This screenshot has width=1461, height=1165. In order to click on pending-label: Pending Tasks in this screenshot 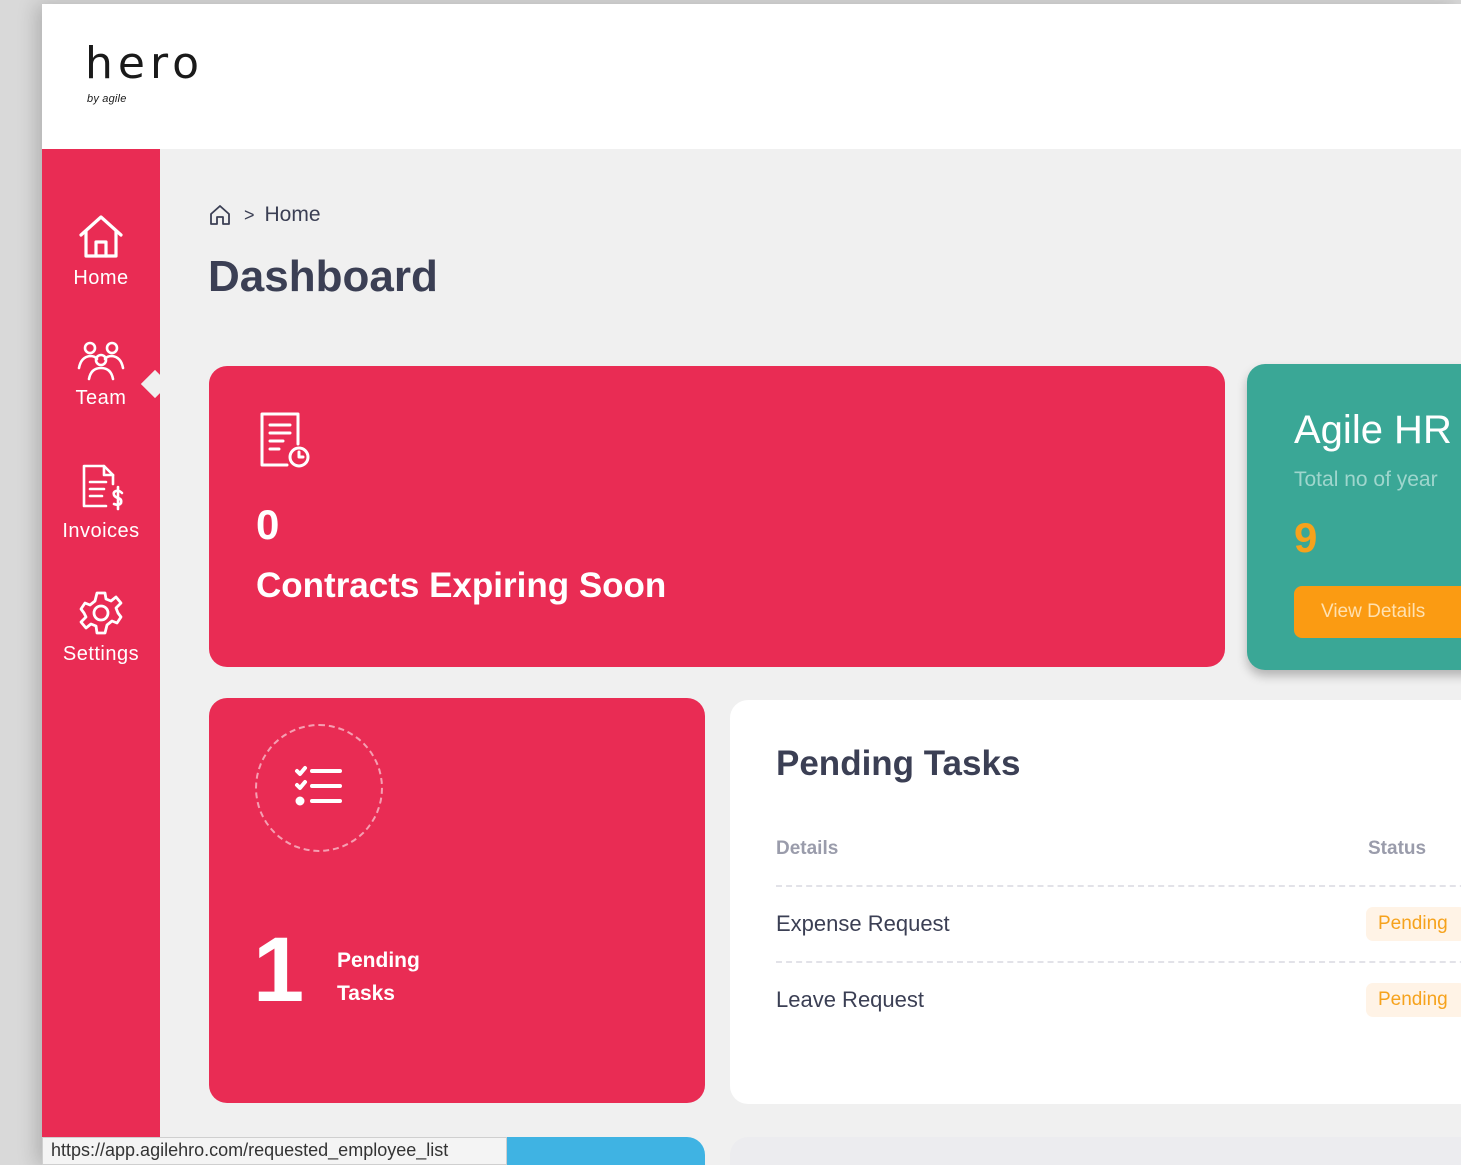, I will do `click(397, 977)`.